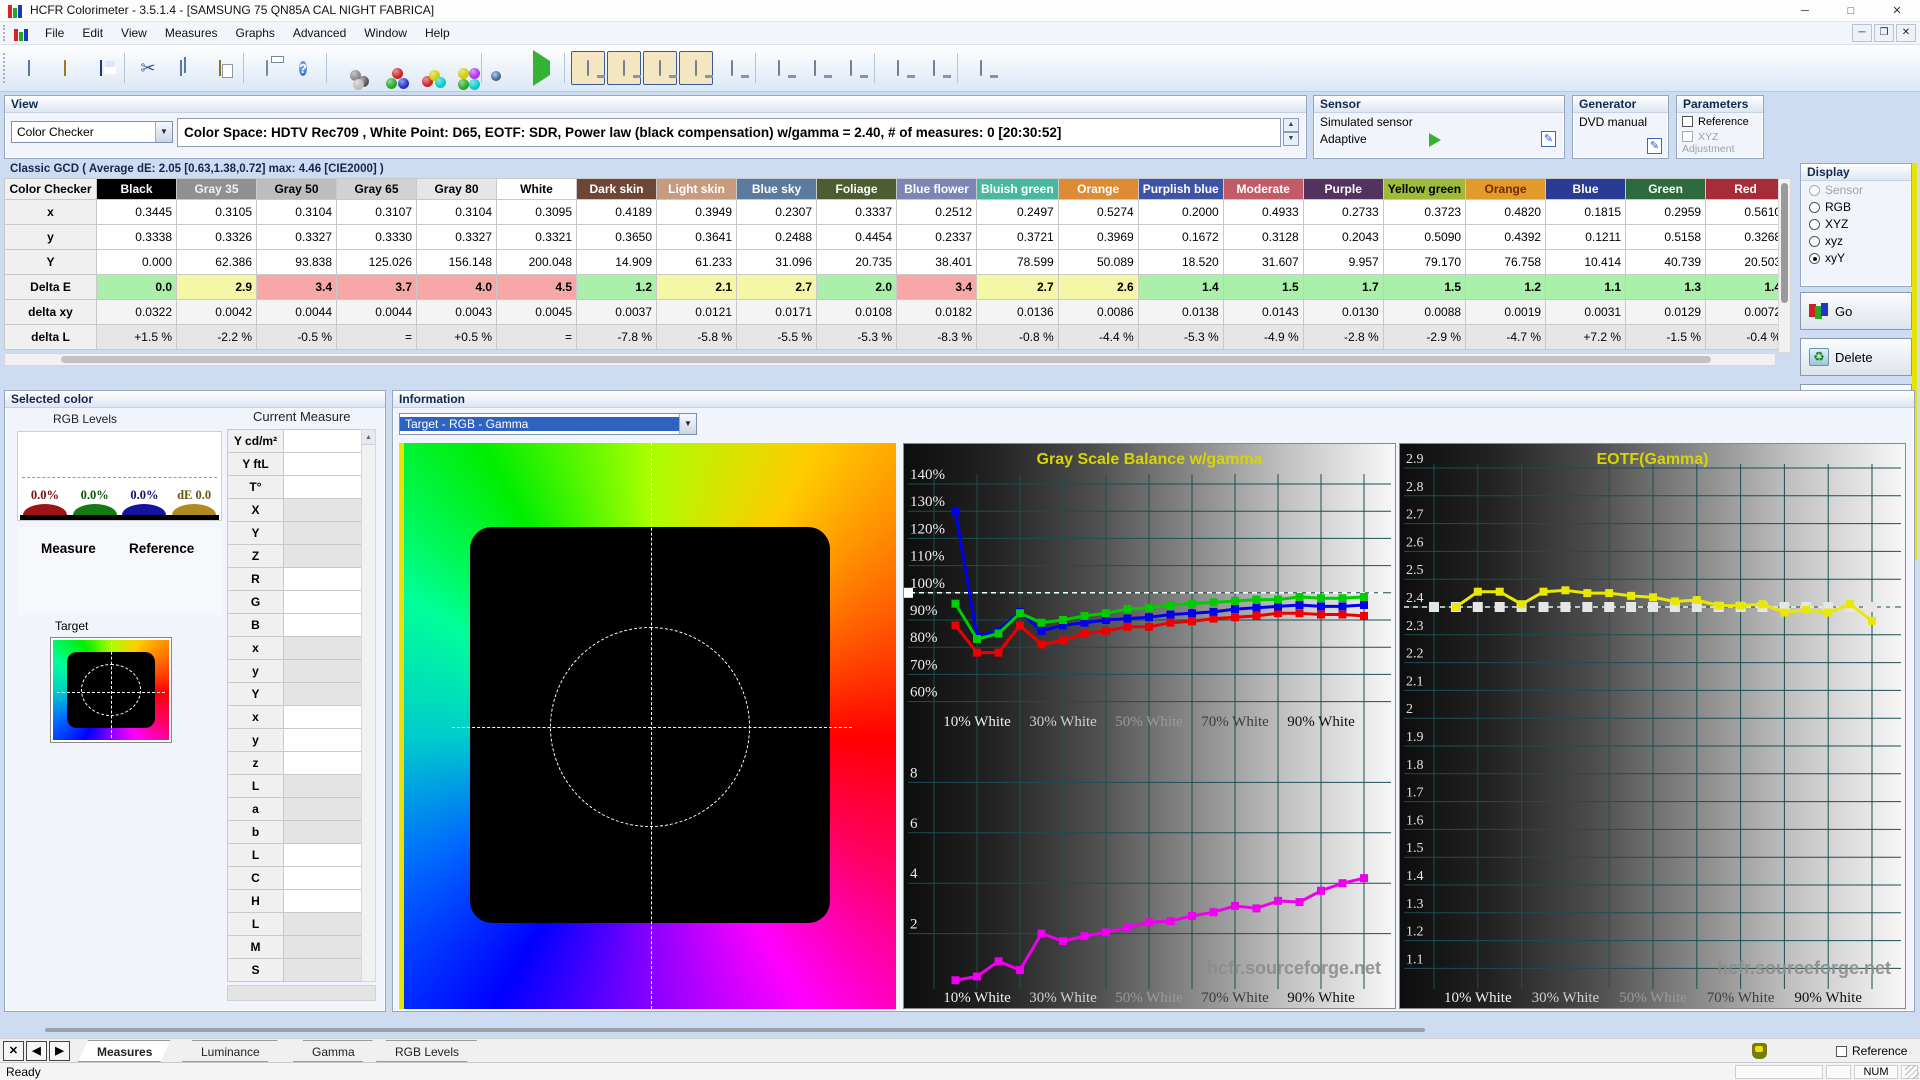 This screenshot has height=1080, width=1920. I want to click on column-header-gray-65: Gray 65, so click(376, 189).